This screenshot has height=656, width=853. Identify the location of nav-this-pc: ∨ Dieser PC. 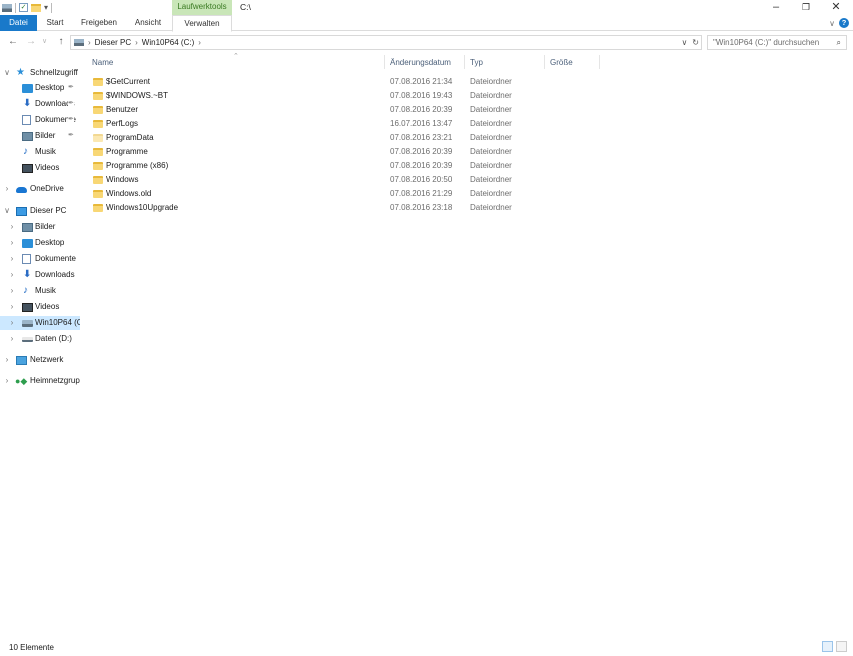
(40, 211).